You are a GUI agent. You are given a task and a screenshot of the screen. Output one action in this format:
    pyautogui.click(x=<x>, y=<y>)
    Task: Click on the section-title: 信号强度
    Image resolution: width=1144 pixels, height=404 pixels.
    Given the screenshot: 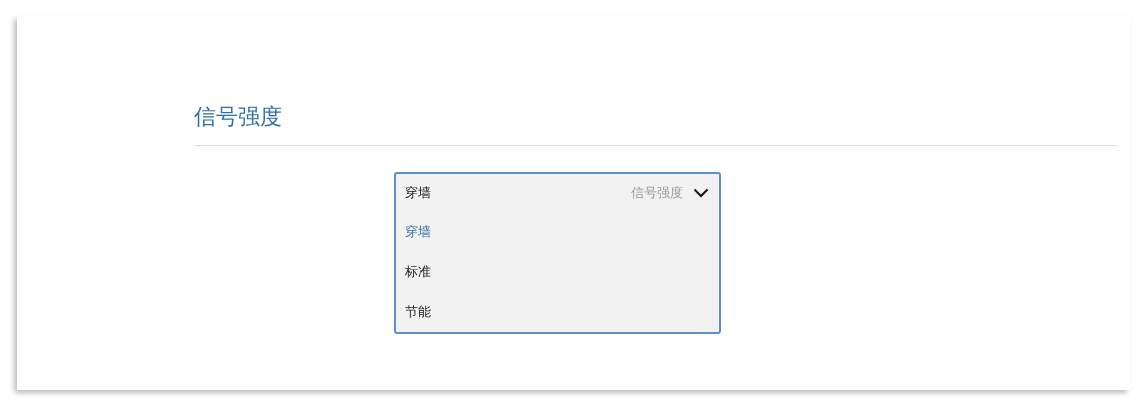 What is the action you would take?
    pyautogui.click(x=238, y=117)
    